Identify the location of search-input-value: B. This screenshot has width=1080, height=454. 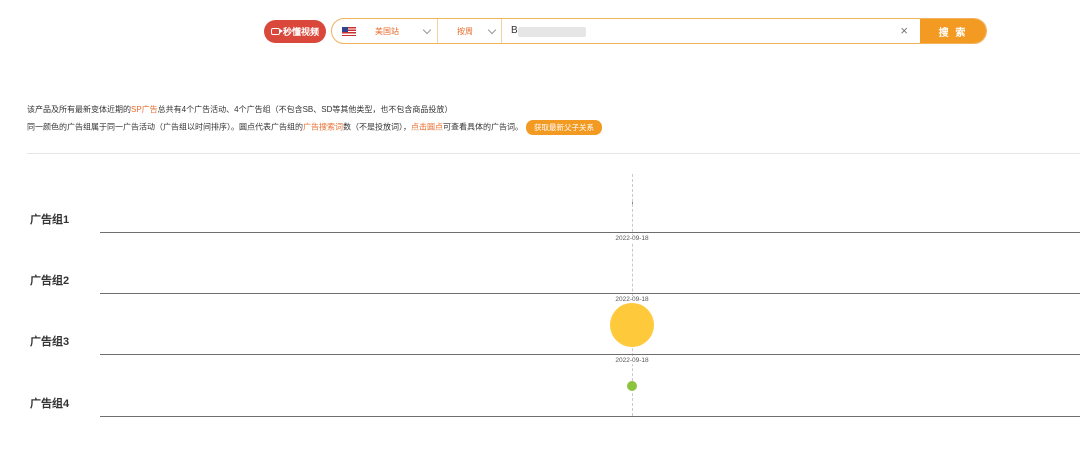
(514, 30).